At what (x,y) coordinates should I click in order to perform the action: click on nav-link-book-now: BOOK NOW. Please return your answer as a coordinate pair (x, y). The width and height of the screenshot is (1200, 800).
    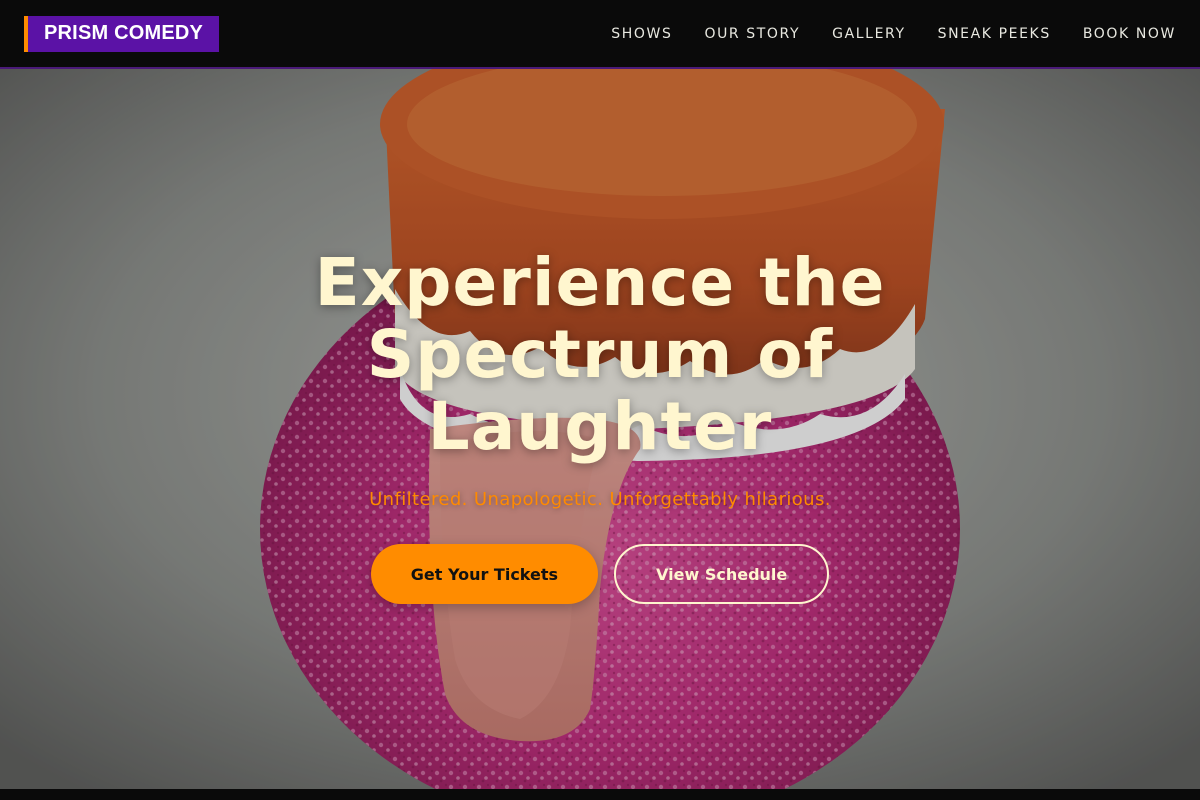
    Looking at the image, I should click on (1129, 34).